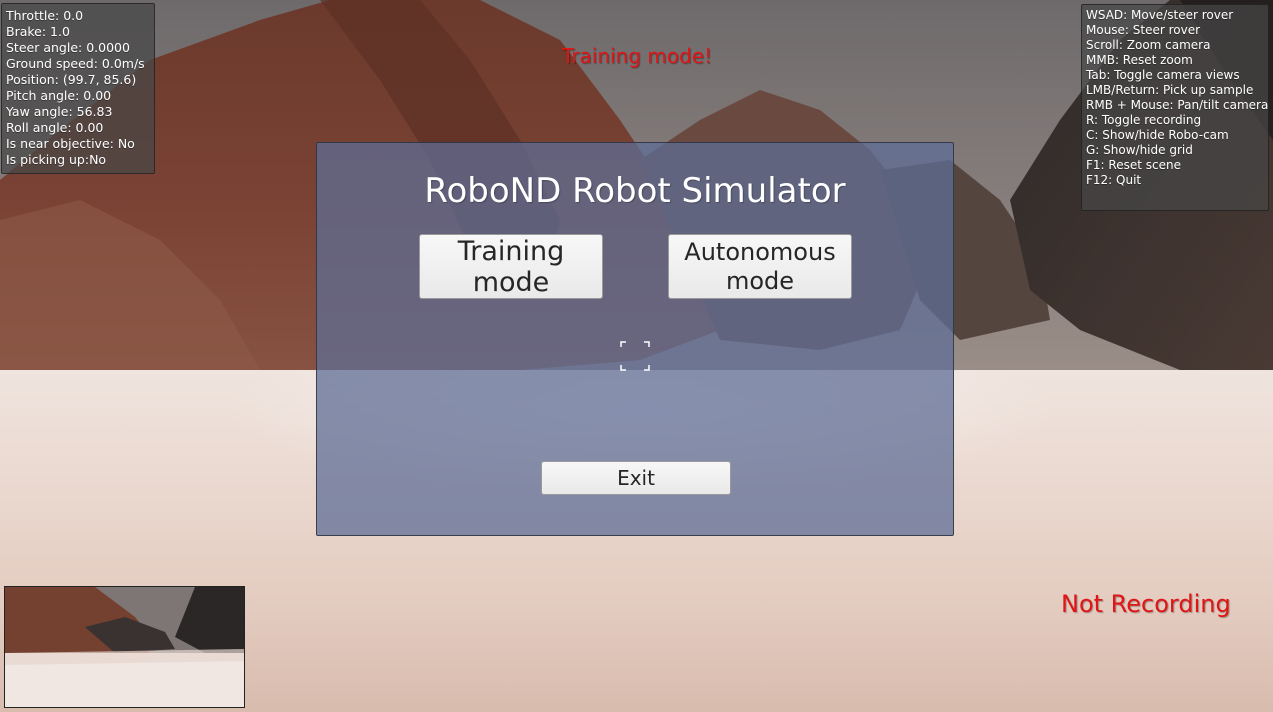 This screenshot has height=712, width=1273. I want to click on crosshair-icon, so click(635, 356).